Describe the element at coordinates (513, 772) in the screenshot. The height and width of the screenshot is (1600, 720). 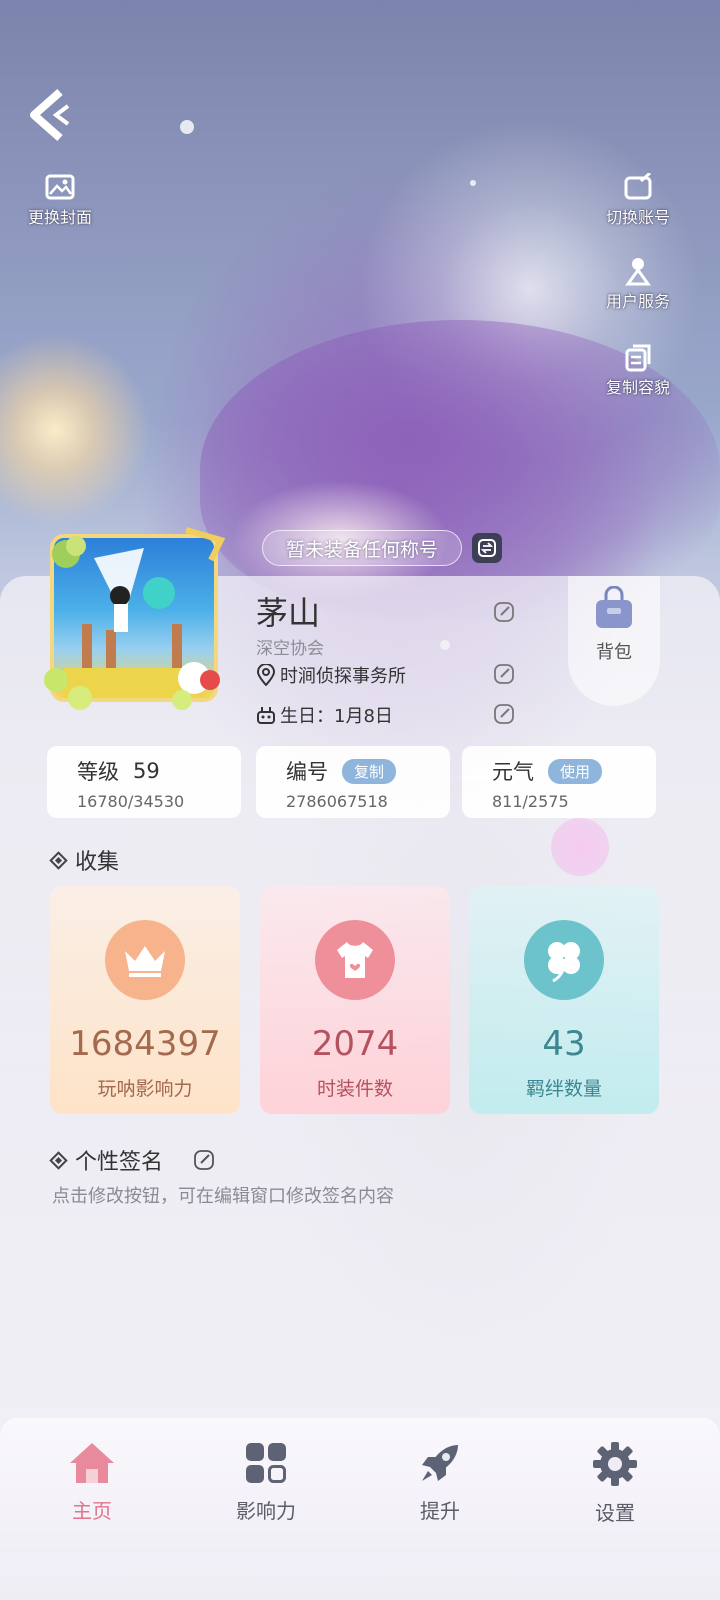
I see `energy-label: 元气` at that location.